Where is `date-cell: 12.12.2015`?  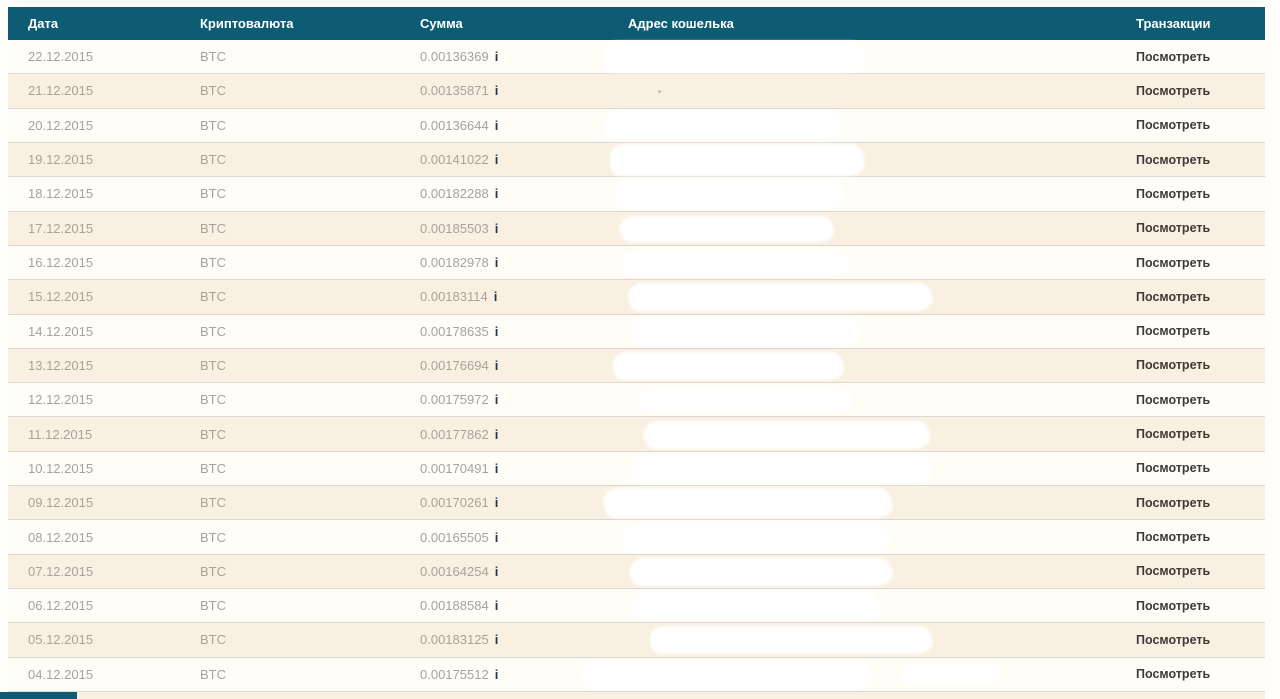 date-cell: 12.12.2015 is located at coordinates (61, 400).